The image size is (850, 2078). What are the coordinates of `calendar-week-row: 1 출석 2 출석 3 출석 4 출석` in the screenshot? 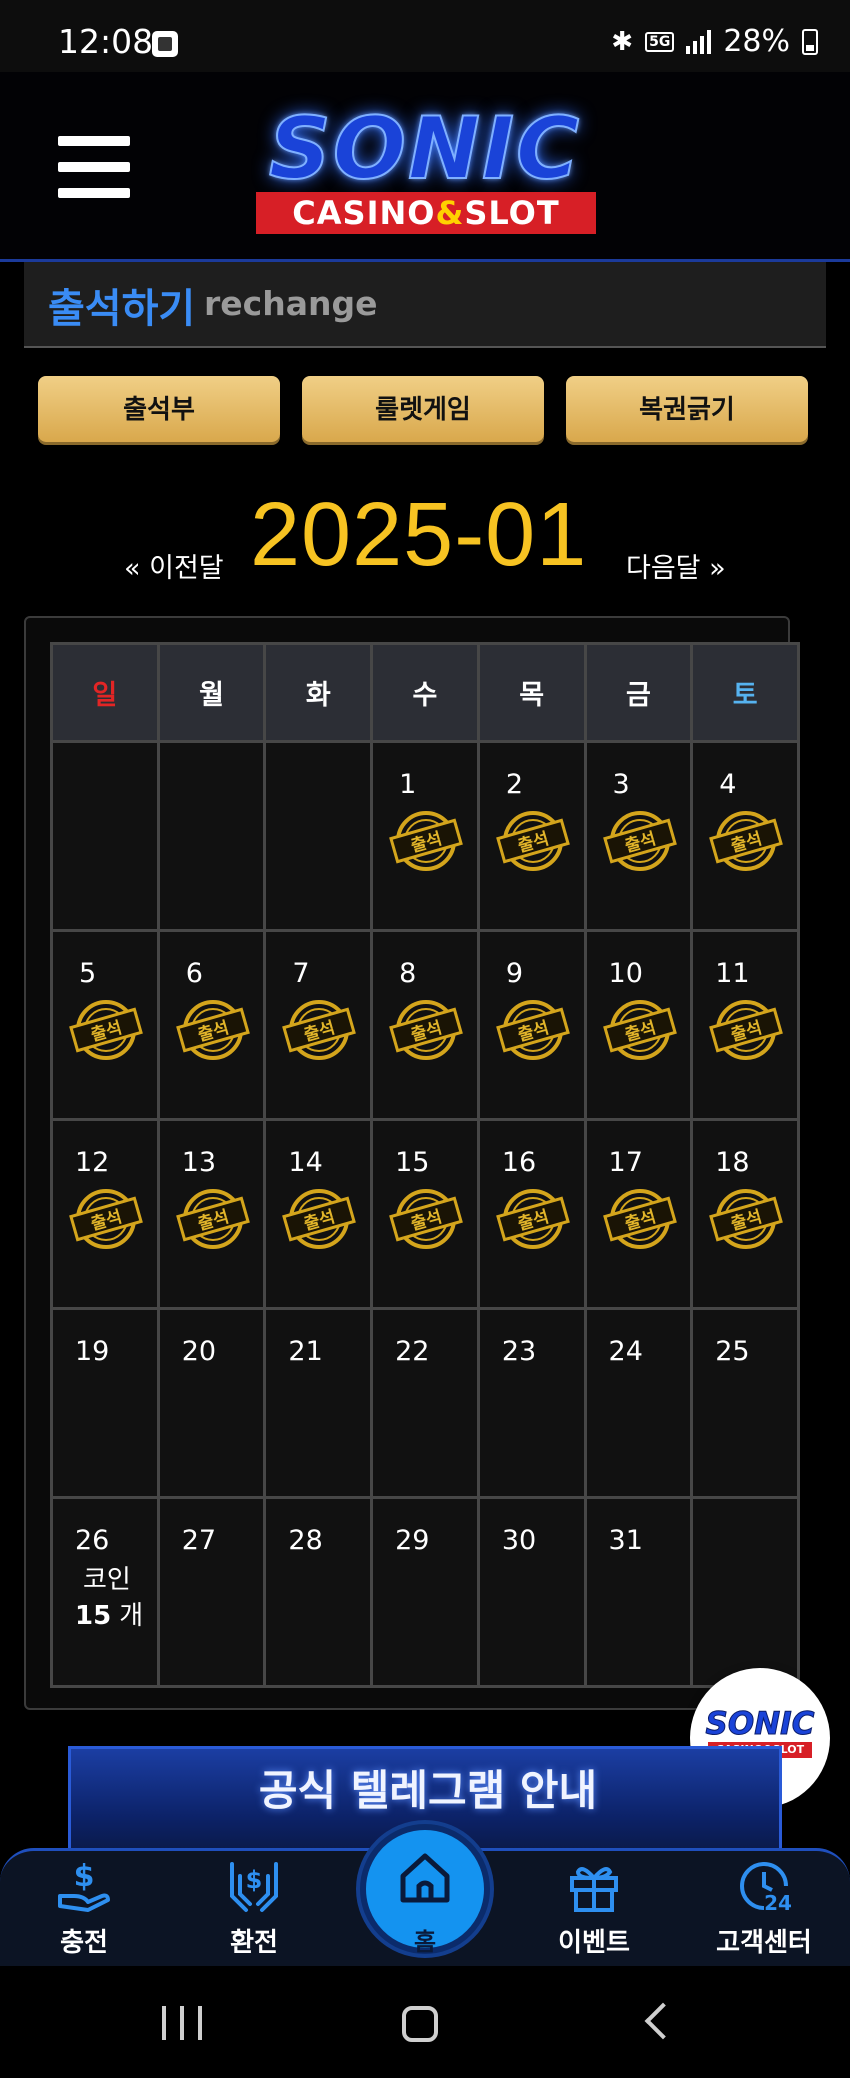 It's located at (425, 836).